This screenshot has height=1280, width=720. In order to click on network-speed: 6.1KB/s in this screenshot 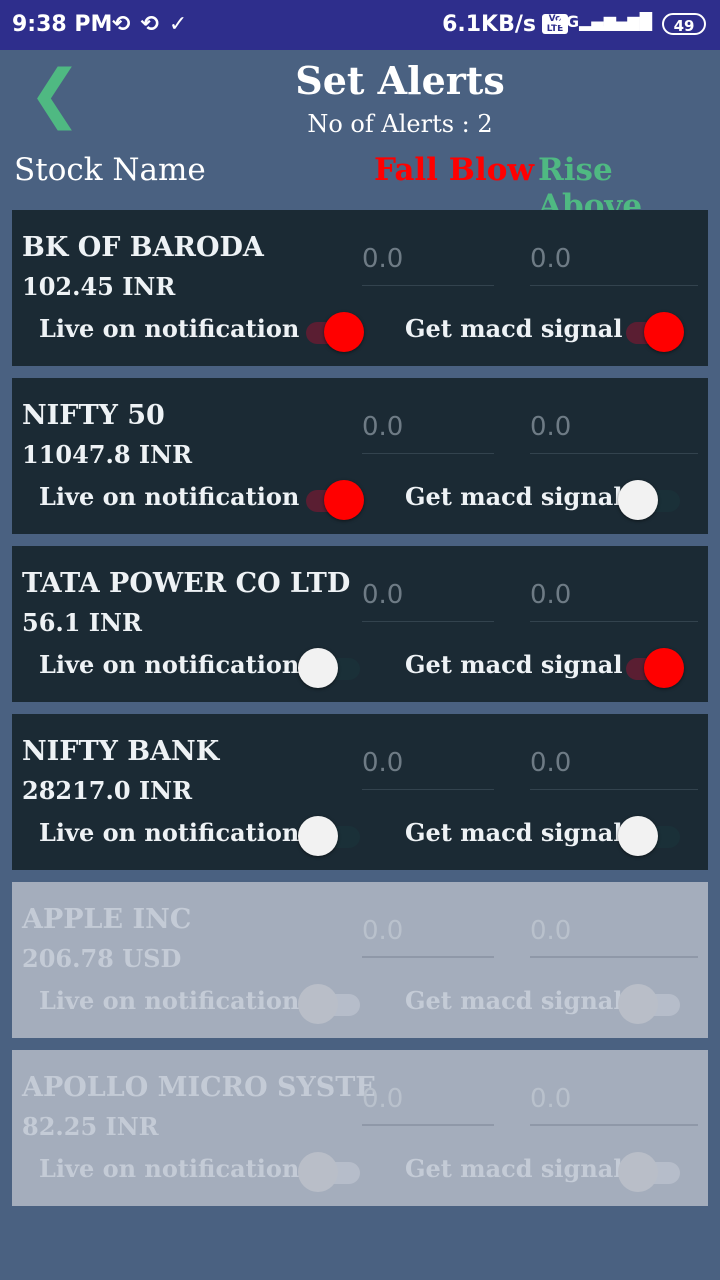, I will do `click(489, 24)`.